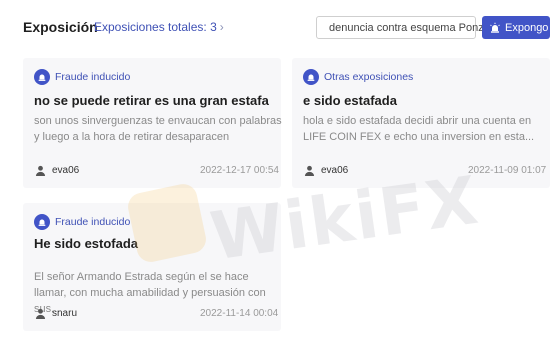 The width and height of the screenshot is (554, 341). I want to click on report-ponzi-button: denuncia contra esquema Ponzi, so click(401, 27).